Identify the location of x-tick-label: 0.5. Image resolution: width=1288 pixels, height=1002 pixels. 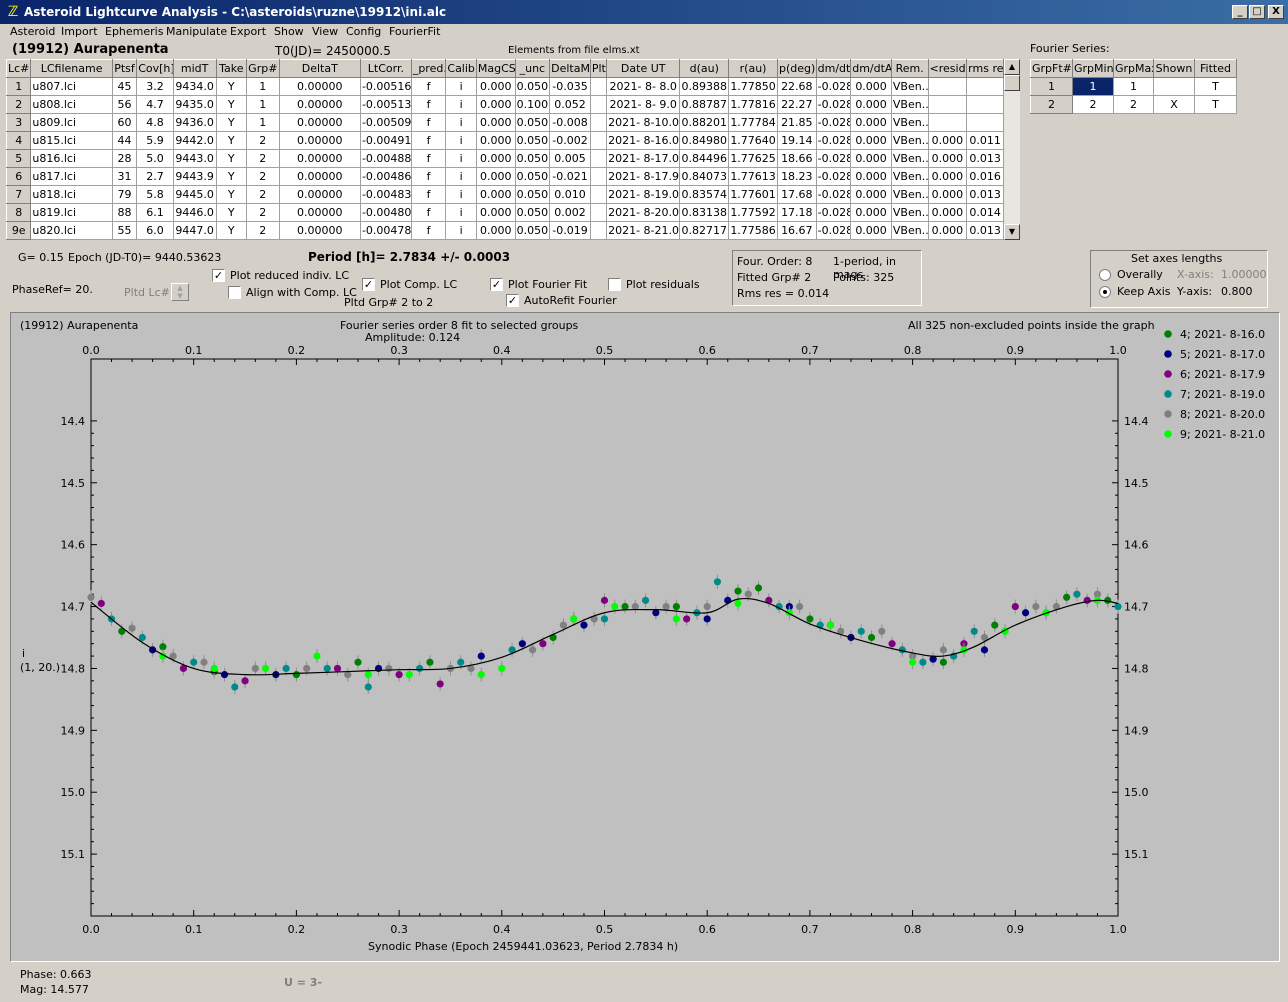
(605, 929).